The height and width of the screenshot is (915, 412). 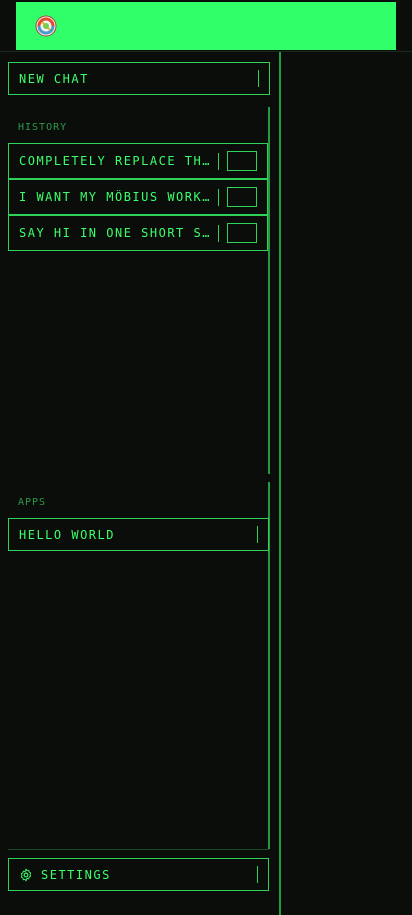 I want to click on history-item: SAY HI IN ONE SHORT SENTENCE, so click(x=138, y=233).